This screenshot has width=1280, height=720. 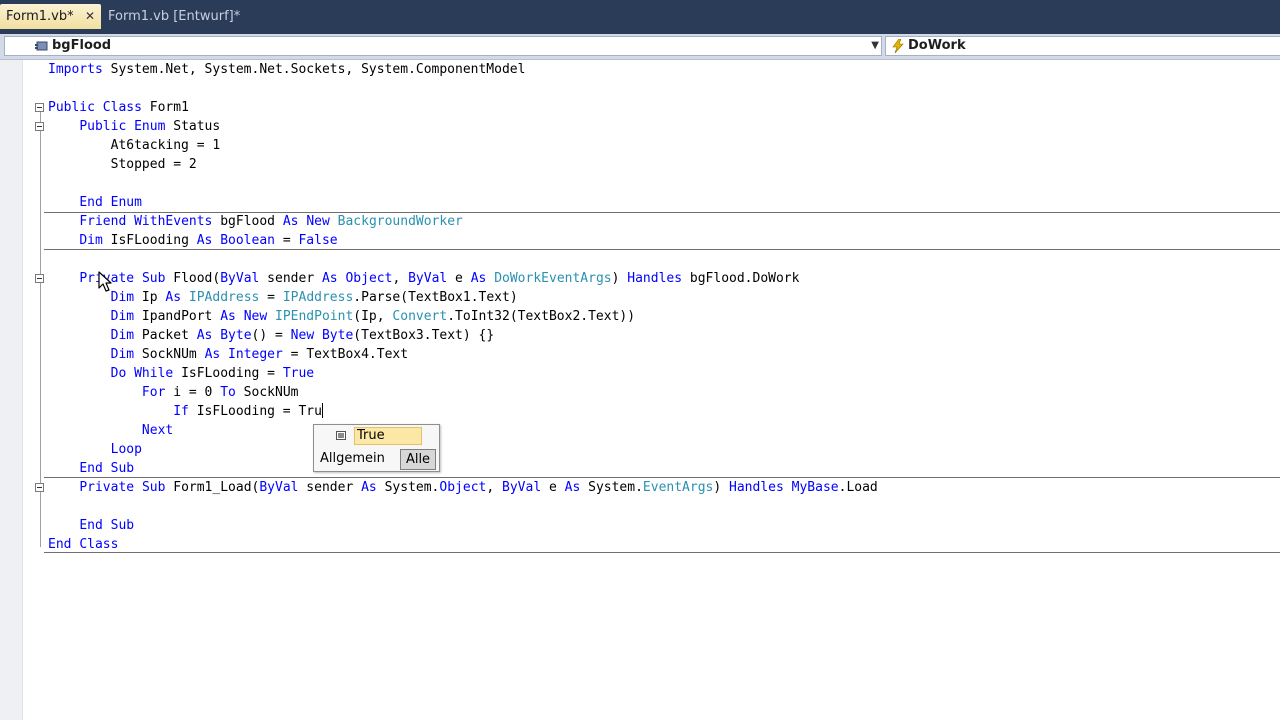 What do you see at coordinates (91, 240) in the screenshot?
I see `code-keyword: Dim` at bounding box center [91, 240].